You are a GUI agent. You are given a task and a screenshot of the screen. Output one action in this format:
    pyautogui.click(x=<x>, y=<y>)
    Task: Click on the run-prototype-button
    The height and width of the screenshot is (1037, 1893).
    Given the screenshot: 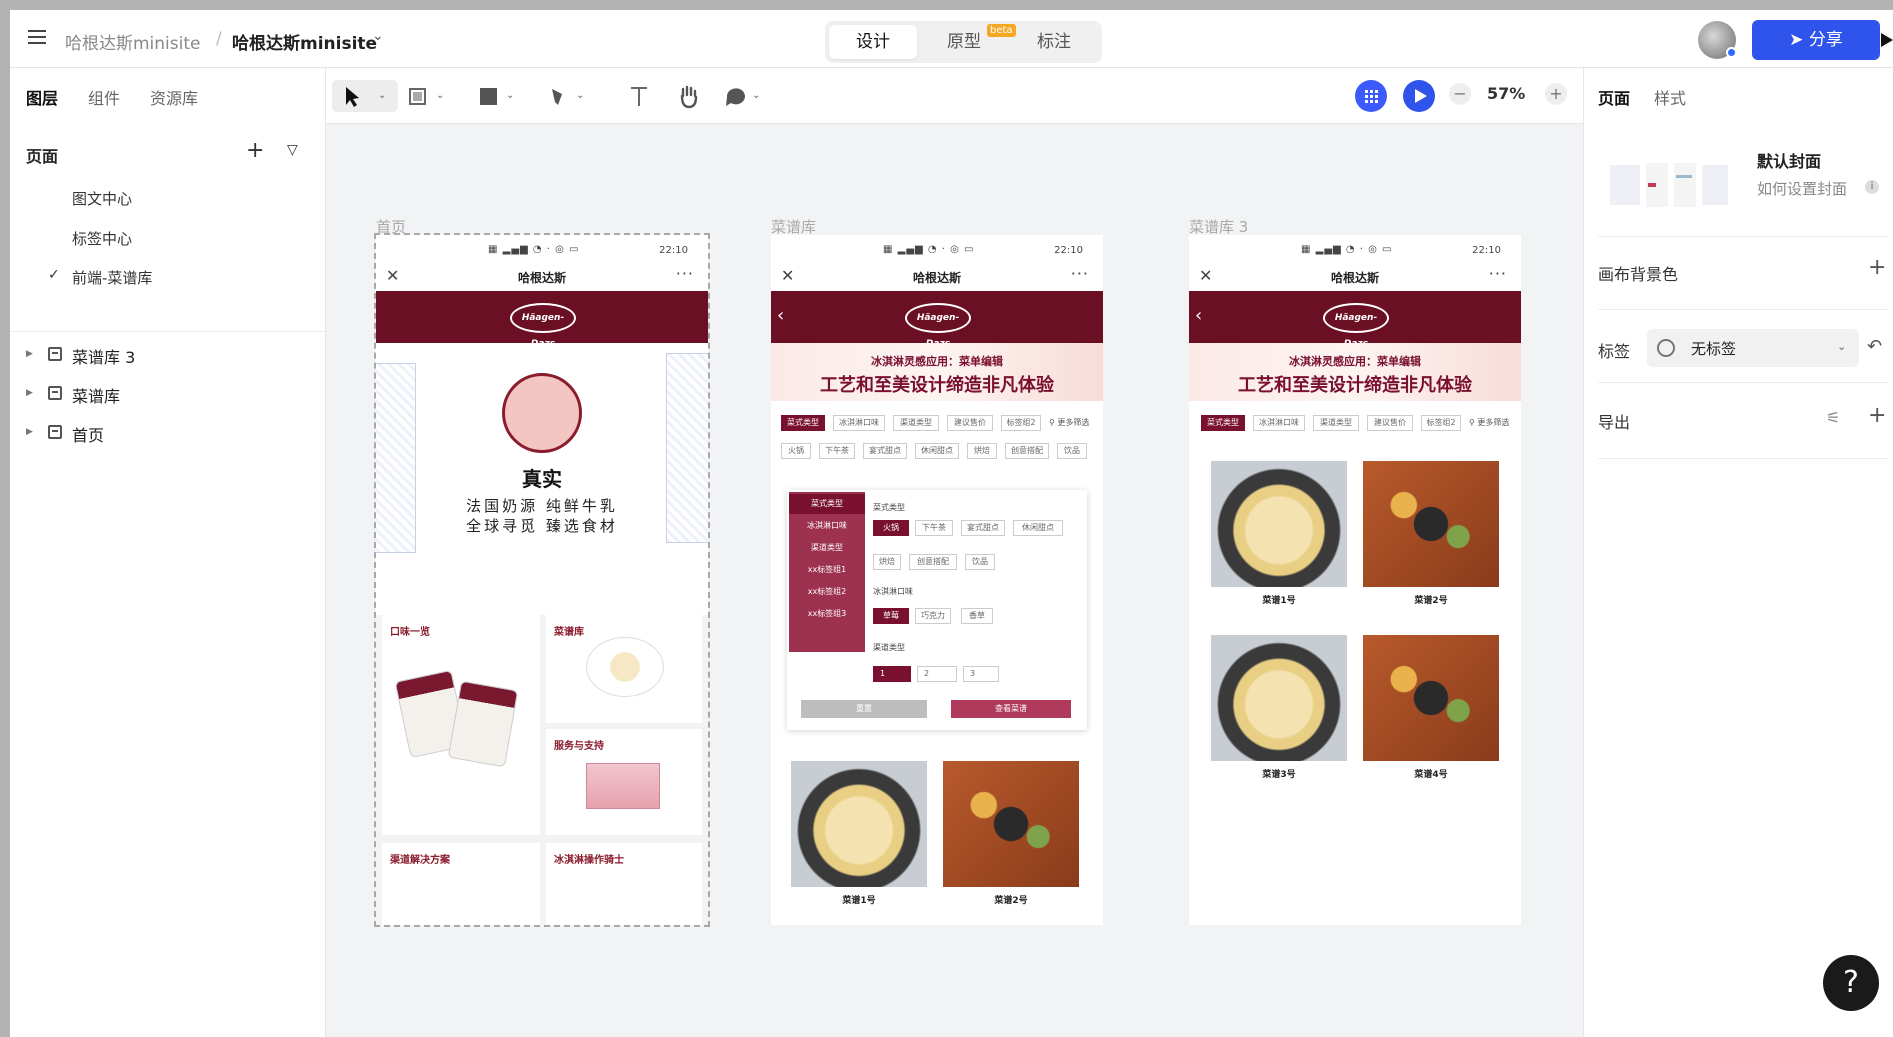 What is the action you would take?
    pyautogui.click(x=1419, y=96)
    